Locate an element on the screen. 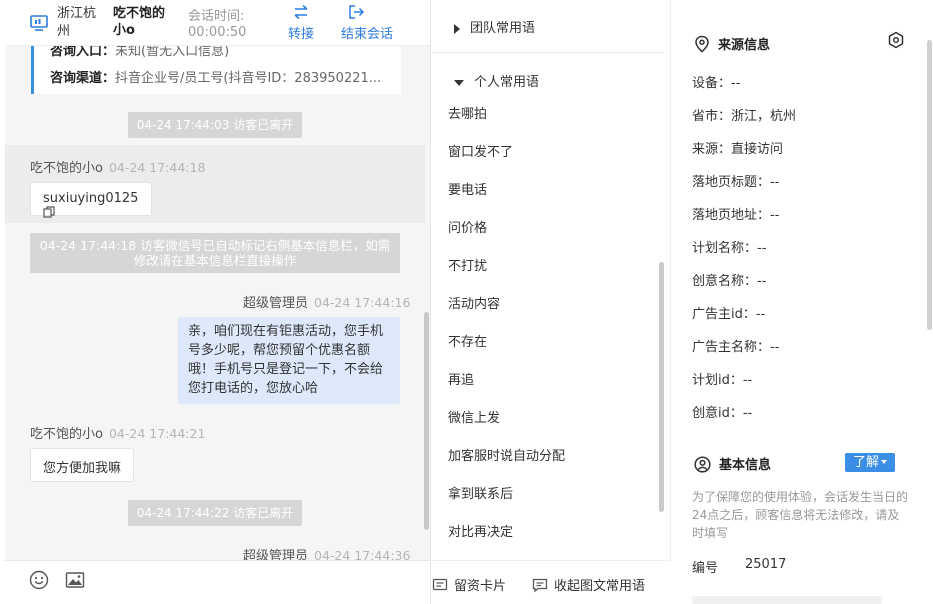 The width and height of the screenshot is (933, 604). visitor-name: 吃不饱的小o is located at coordinates (139, 22).